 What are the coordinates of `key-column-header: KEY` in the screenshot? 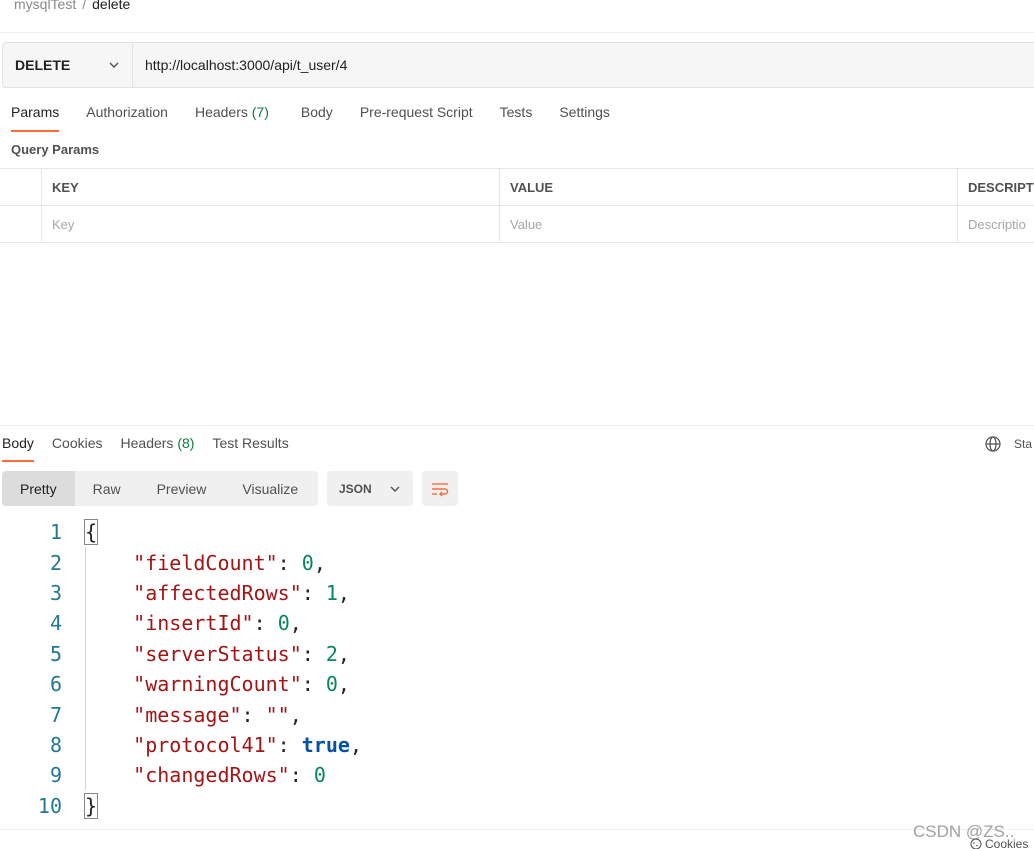 It's located at (271, 187).